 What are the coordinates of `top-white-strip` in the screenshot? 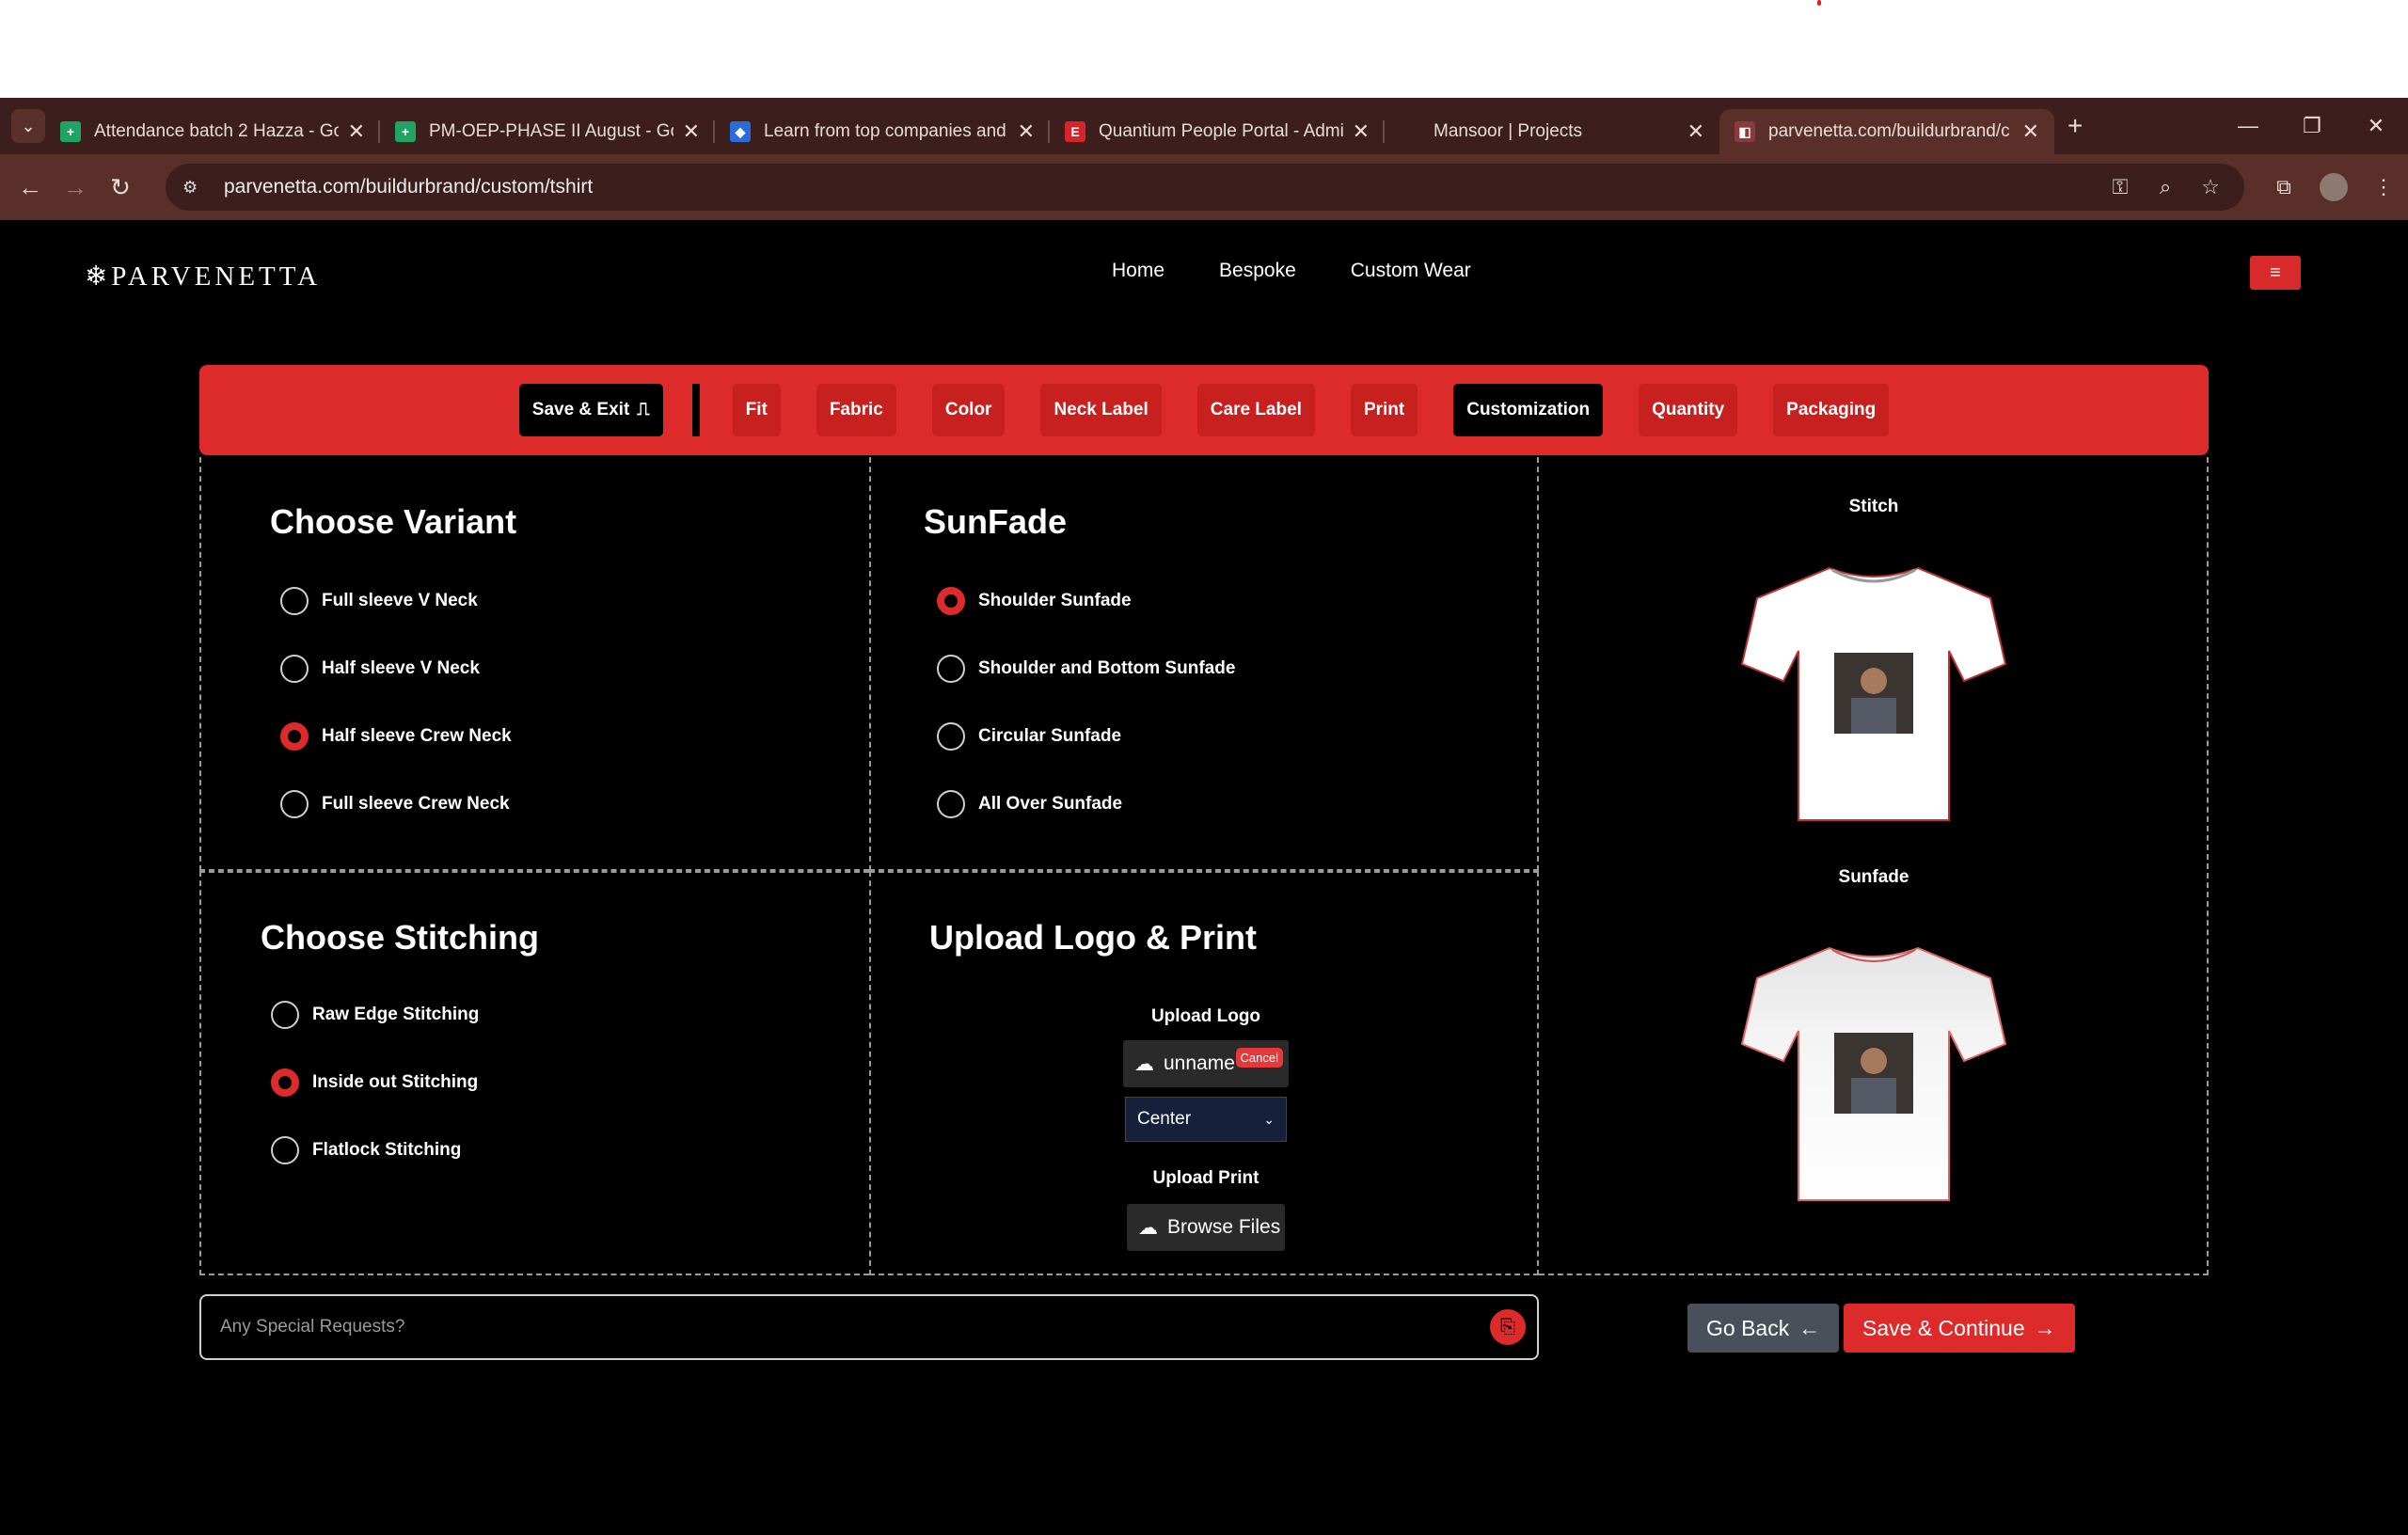 It's located at (1204, 49).